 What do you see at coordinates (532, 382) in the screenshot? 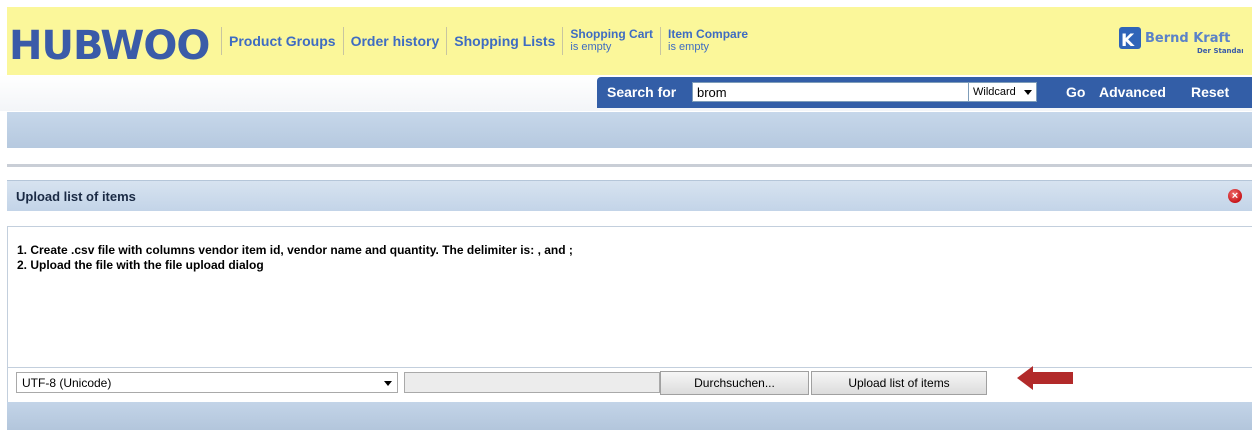
I see `file-path-field` at bounding box center [532, 382].